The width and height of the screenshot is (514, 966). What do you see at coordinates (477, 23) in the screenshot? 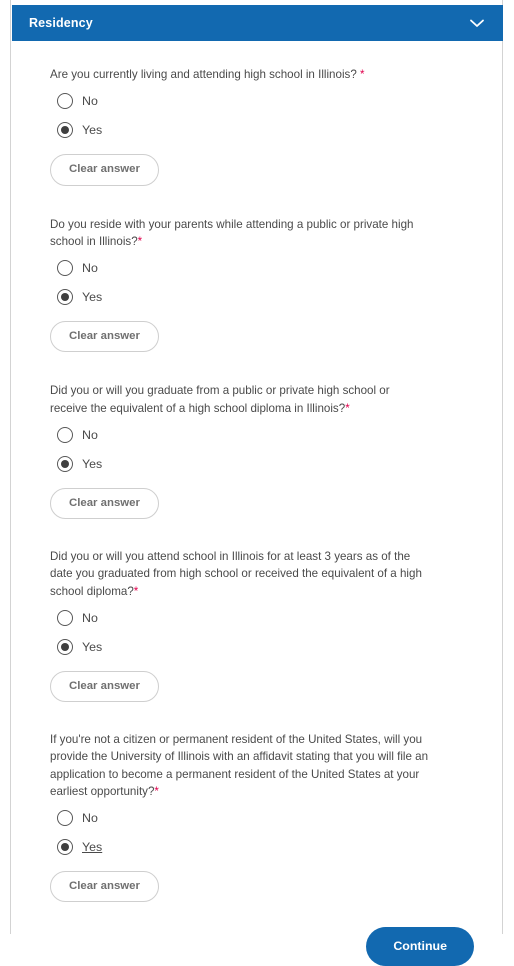
I see `chevron-down-icon` at bounding box center [477, 23].